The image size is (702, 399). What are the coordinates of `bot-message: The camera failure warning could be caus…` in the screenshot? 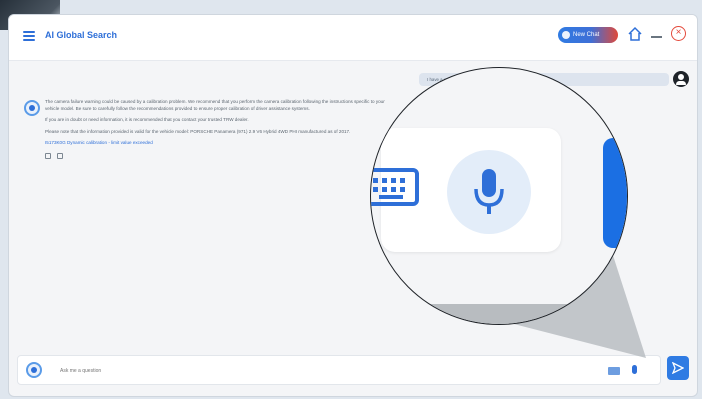 It's located at (215, 129).